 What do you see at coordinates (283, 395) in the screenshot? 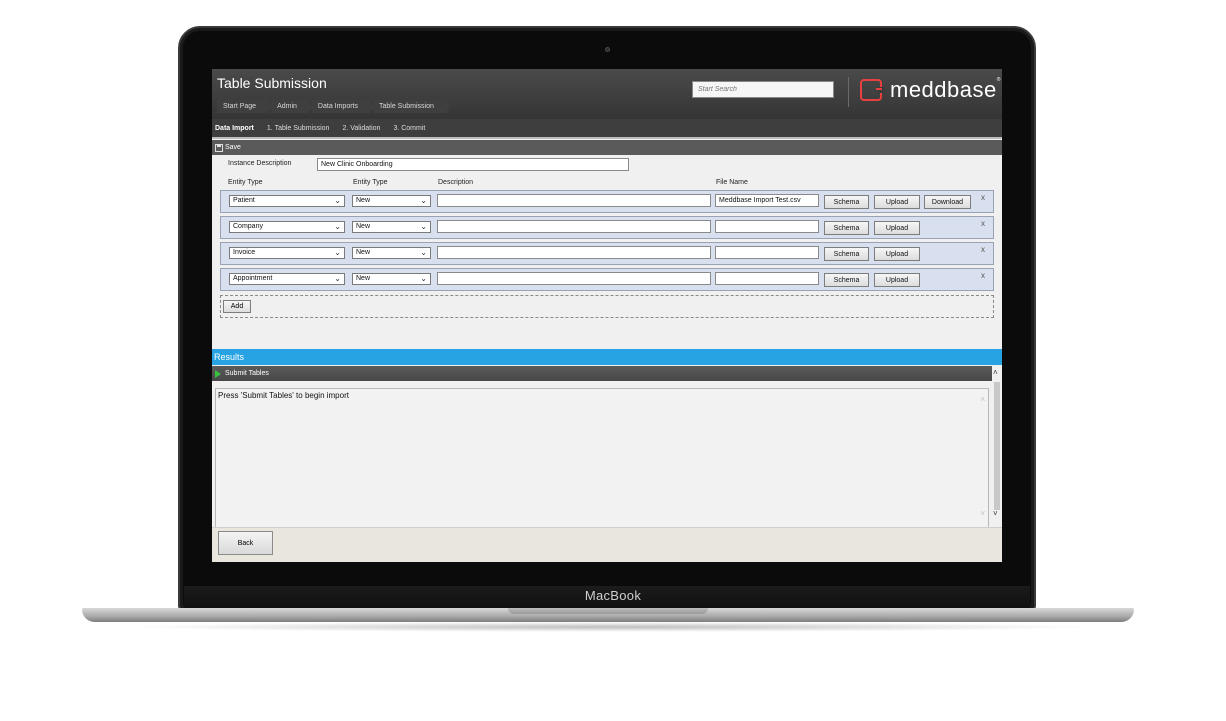
I see `results-message: Press 'Submit Tables' to begin import` at bounding box center [283, 395].